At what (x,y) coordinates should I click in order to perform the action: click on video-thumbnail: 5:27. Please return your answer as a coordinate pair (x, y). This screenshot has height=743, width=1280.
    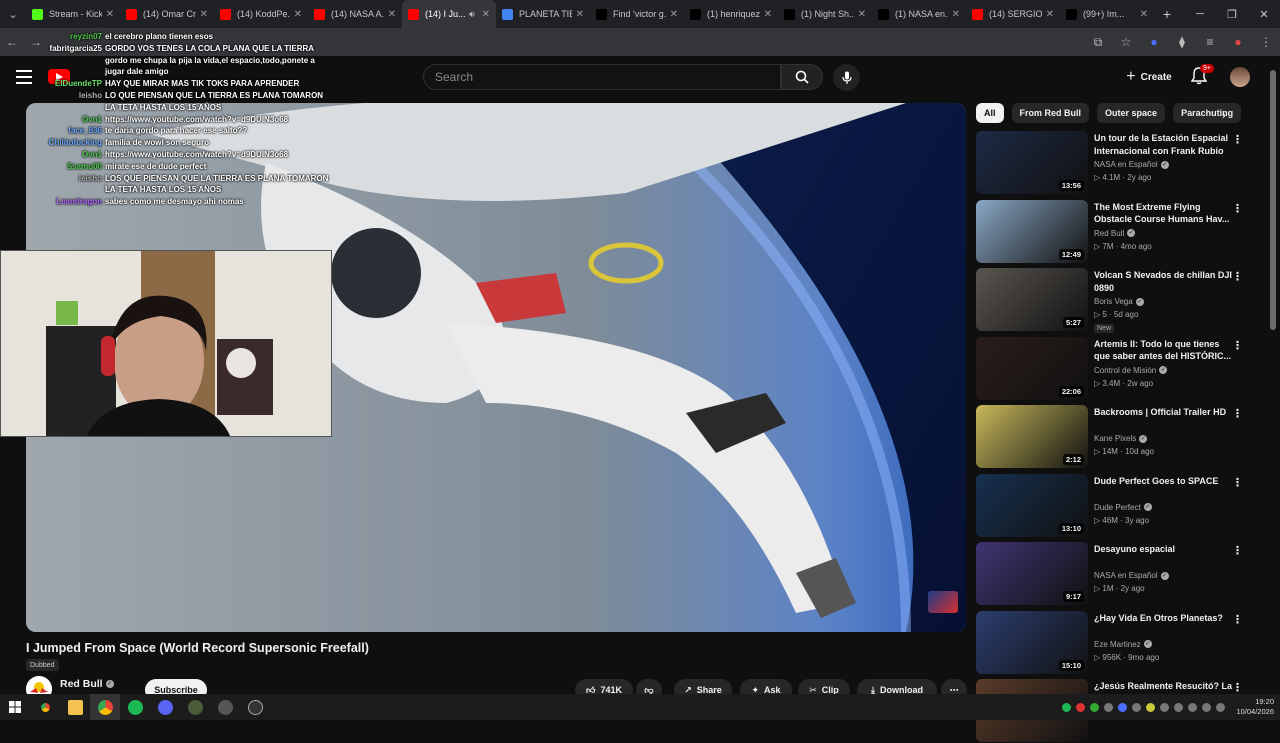
    Looking at the image, I should click on (1032, 299).